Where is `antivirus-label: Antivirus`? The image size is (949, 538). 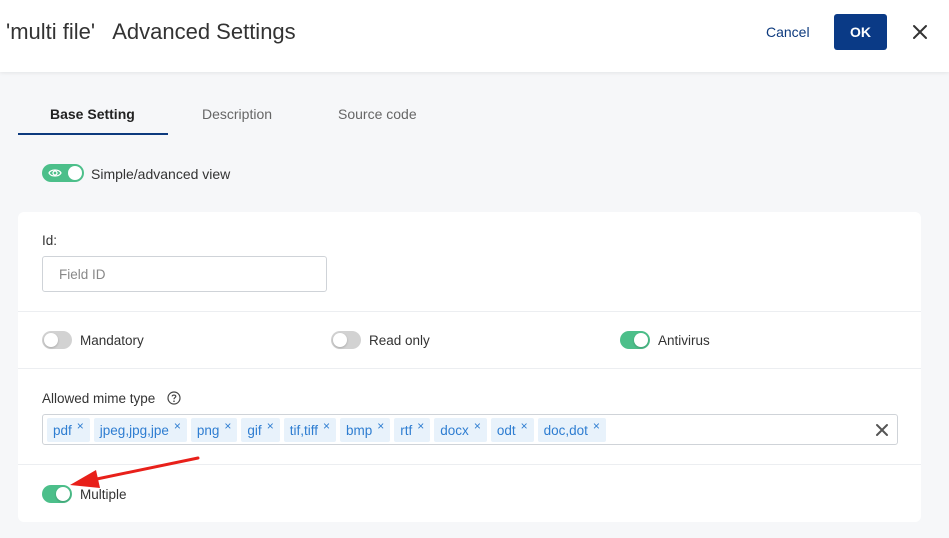 antivirus-label: Antivirus is located at coordinates (684, 340).